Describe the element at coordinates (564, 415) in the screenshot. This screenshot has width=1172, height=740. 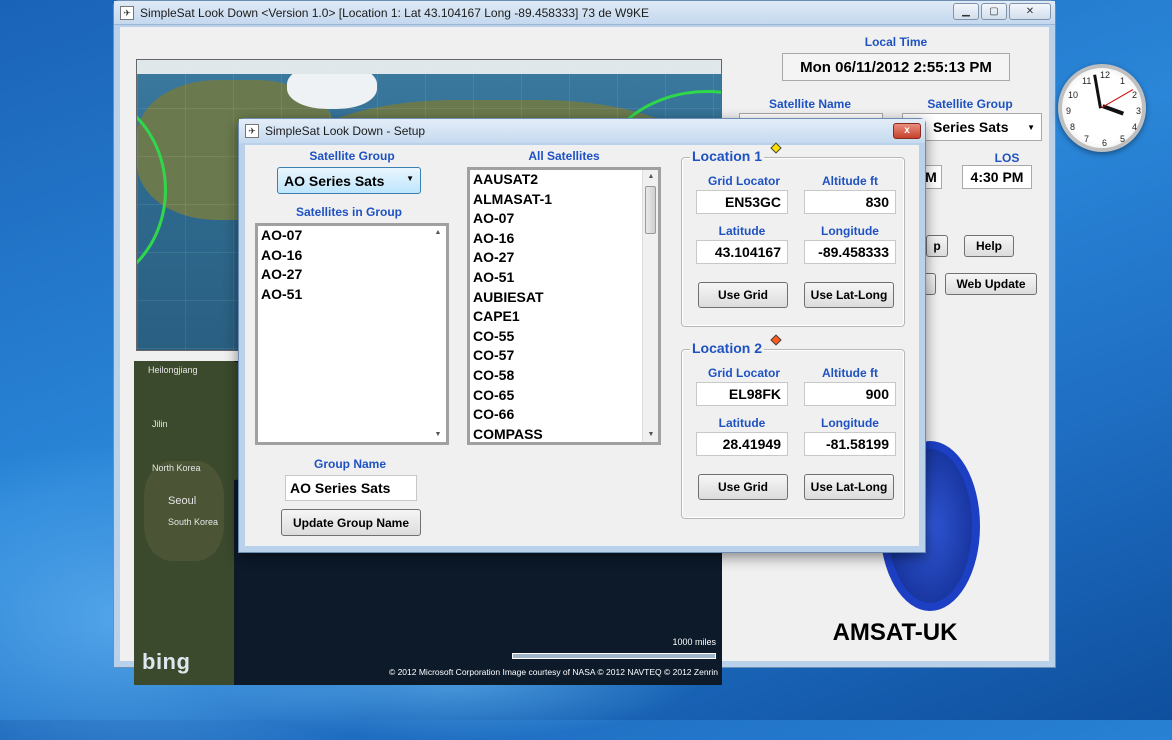
I see `list-item: CO-66` at that location.